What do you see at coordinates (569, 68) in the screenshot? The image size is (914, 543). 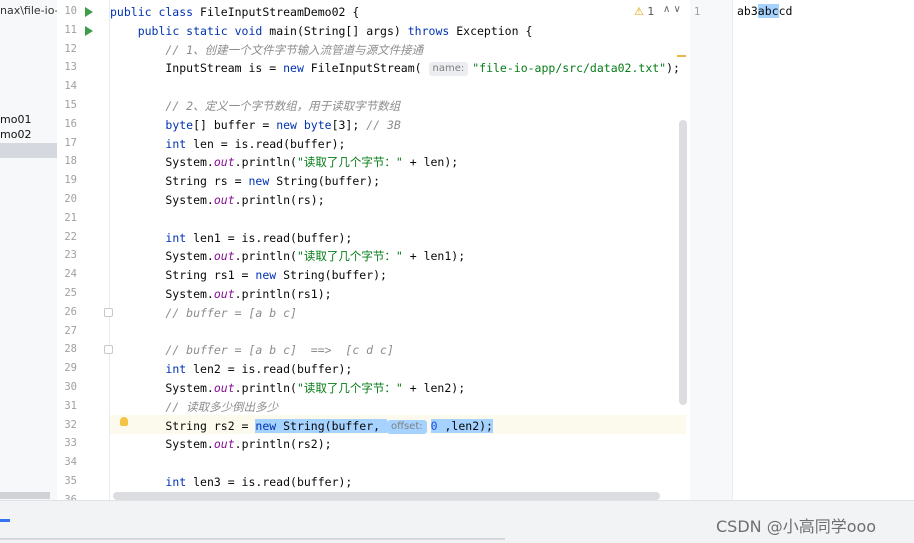 I see `code-token: "file-io-app/src/data02.txt"` at bounding box center [569, 68].